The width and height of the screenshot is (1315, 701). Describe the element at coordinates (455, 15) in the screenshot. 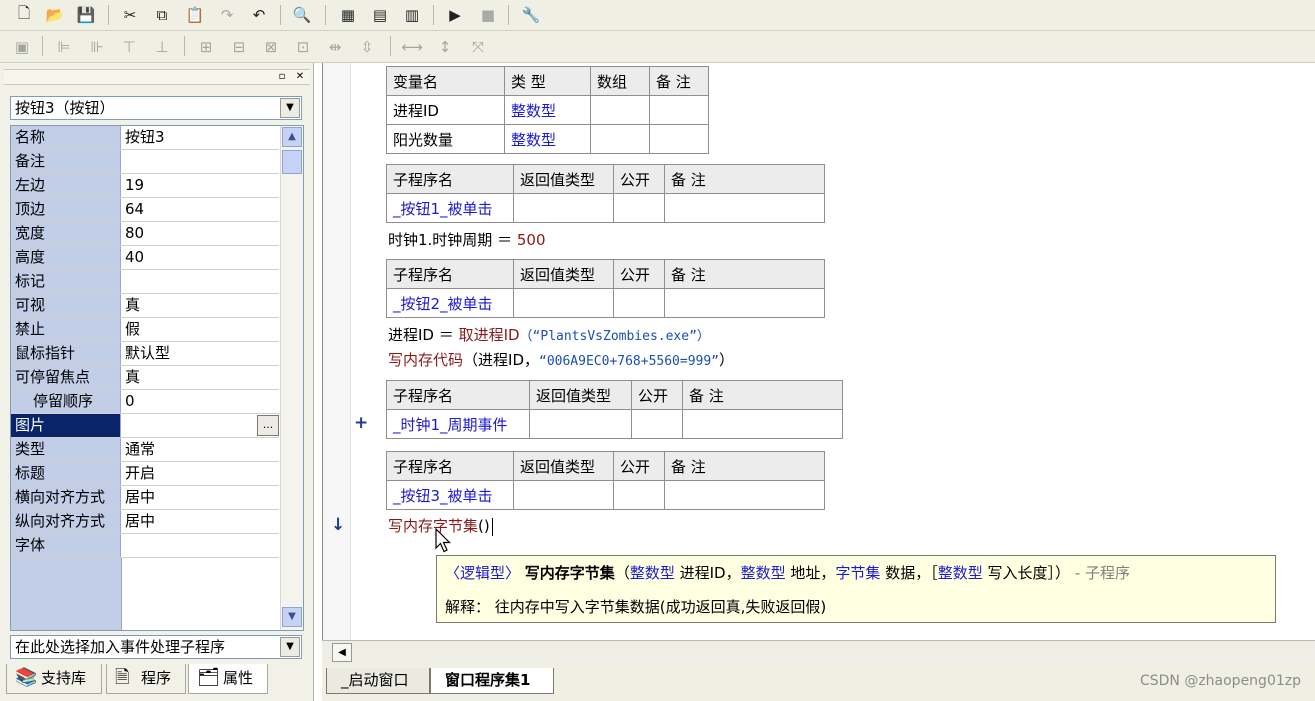

I see `run-icon: ▶` at that location.